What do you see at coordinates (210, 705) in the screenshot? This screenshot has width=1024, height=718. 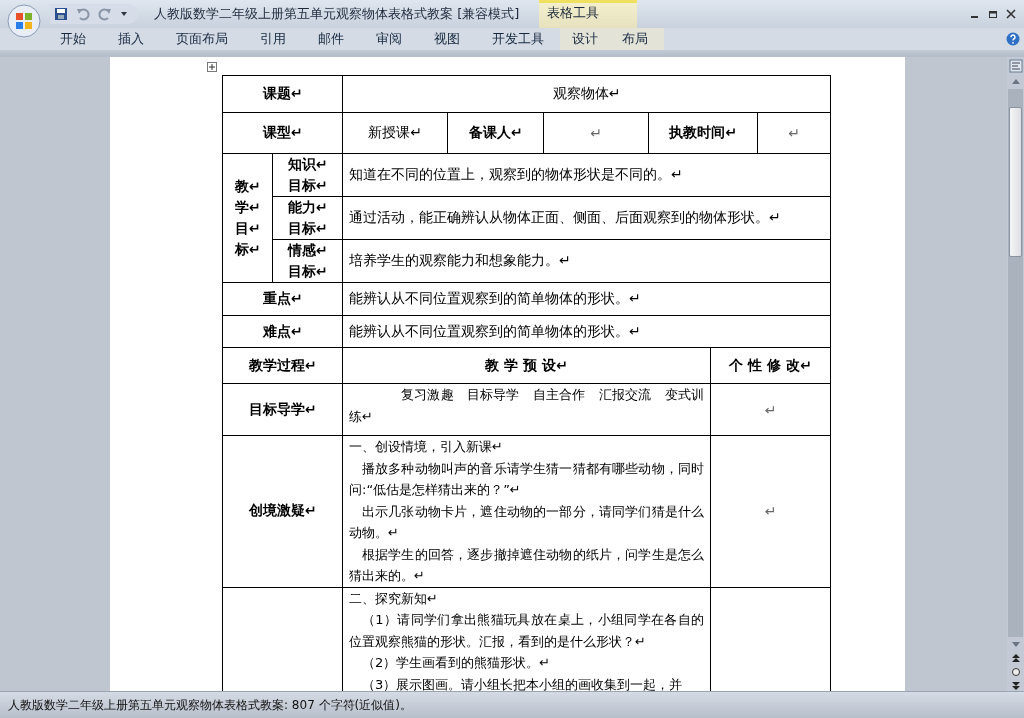 I see `status-text: 人教版数学二年级上册第五单元观察物体表格式教案: 807 个字符(近似值)。` at bounding box center [210, 705].